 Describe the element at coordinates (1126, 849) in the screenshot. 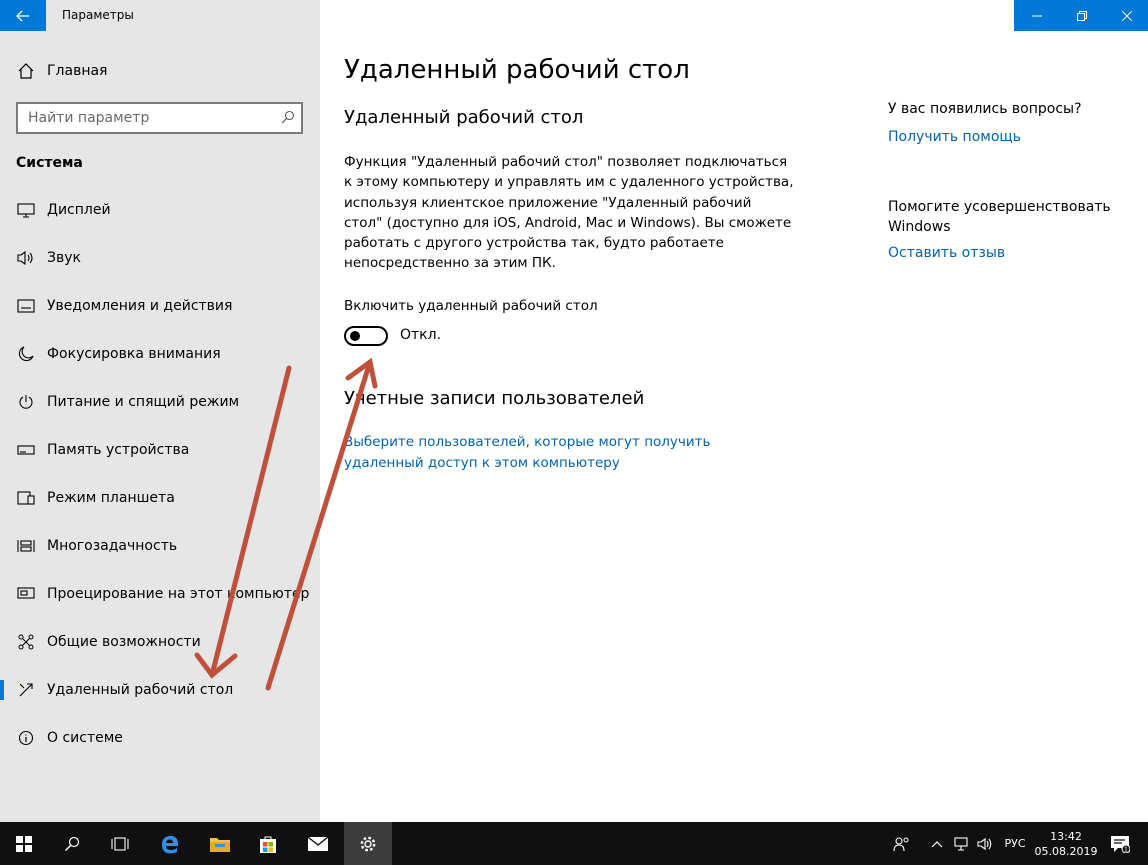

I see `notification-count: 1` at that location.